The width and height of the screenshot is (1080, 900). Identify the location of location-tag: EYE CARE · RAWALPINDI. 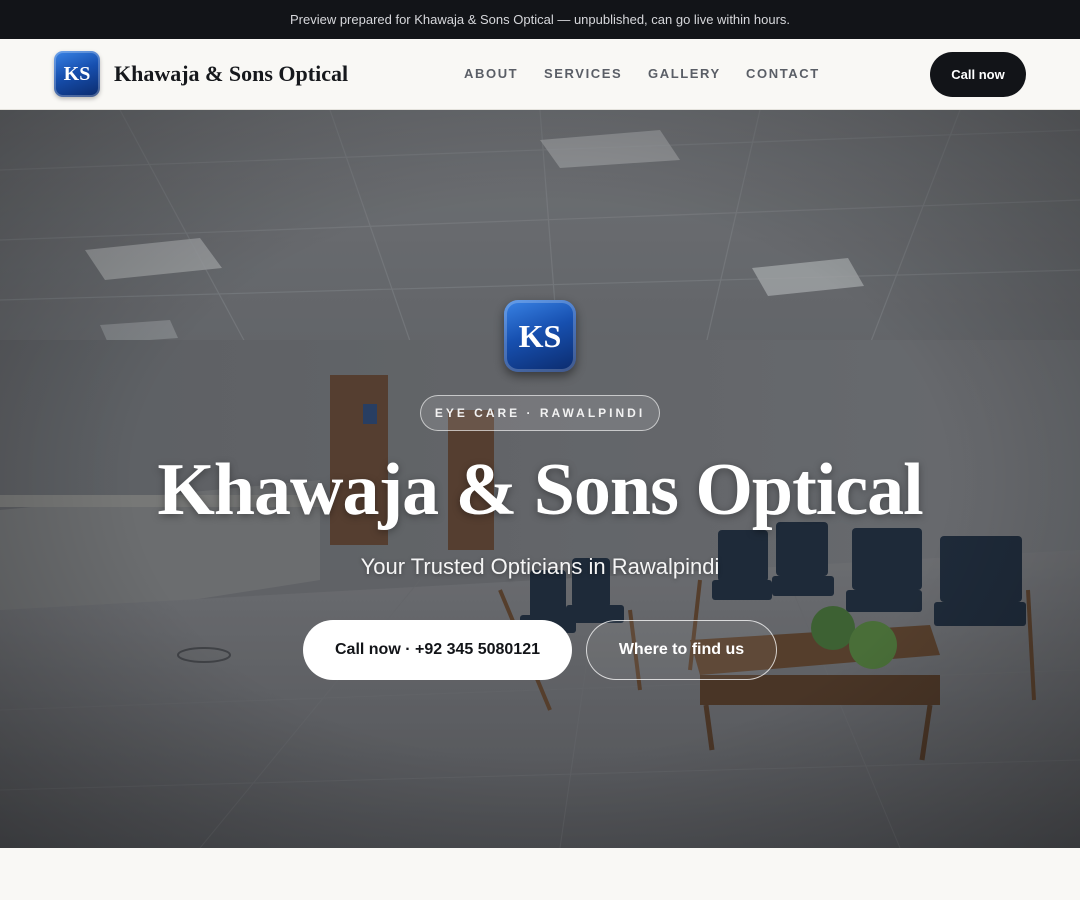
(540, 413).